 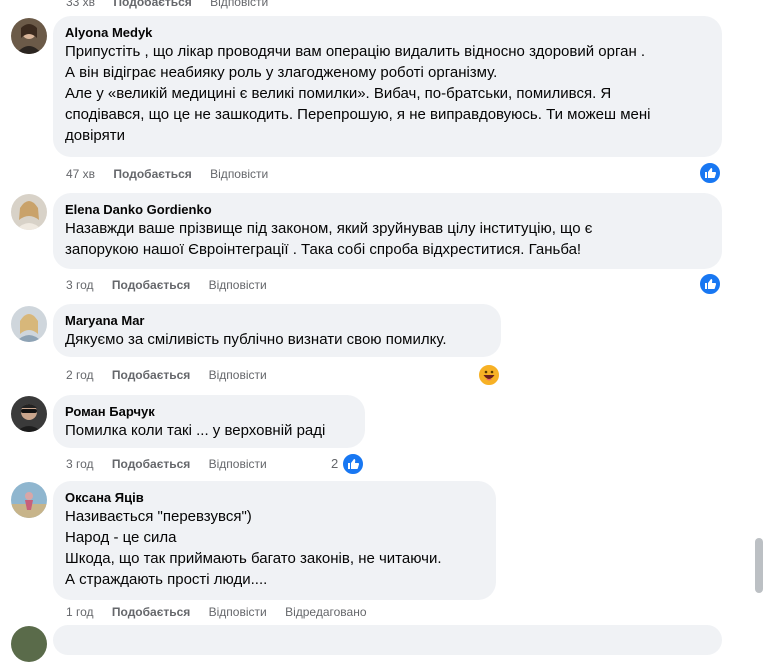 What do you see at coordinates (274, 497) in the screenshot?
I see `comment-author: Оксана Яців` at bounding box center [274, 497].